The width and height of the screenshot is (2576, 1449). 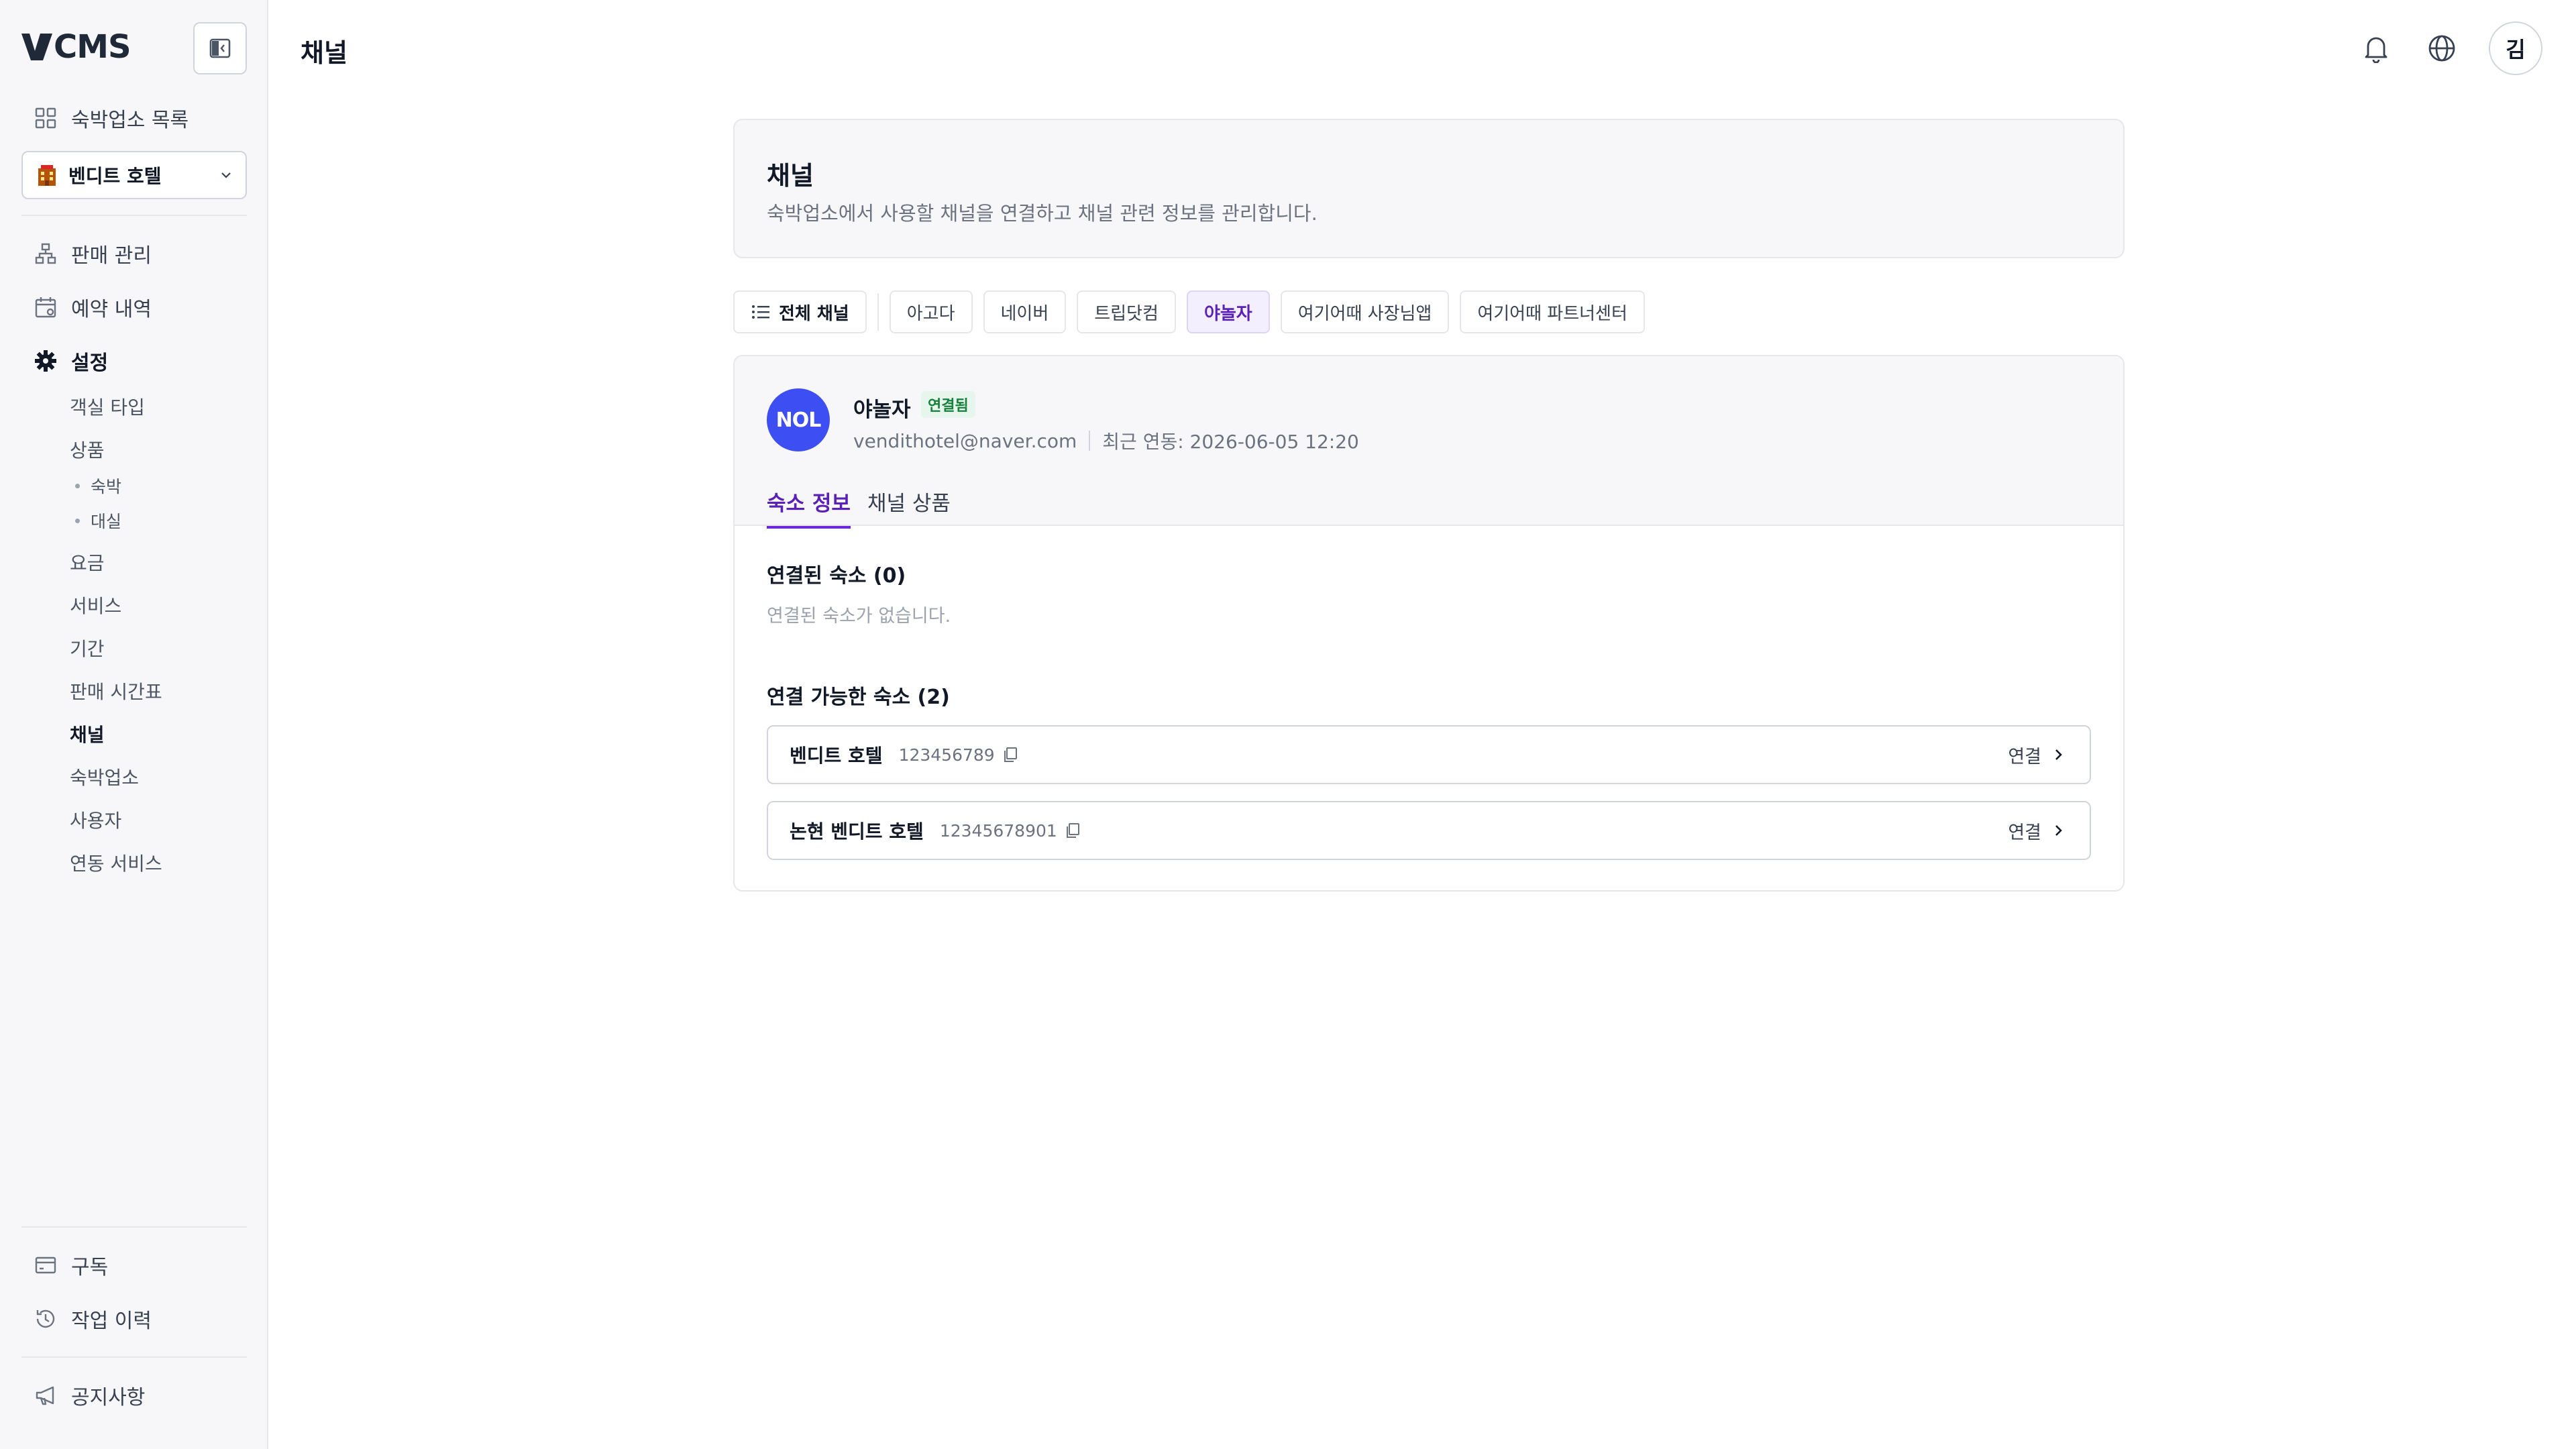 I want to click on settings-property: 숙박업소, so click(x=104, y=776).